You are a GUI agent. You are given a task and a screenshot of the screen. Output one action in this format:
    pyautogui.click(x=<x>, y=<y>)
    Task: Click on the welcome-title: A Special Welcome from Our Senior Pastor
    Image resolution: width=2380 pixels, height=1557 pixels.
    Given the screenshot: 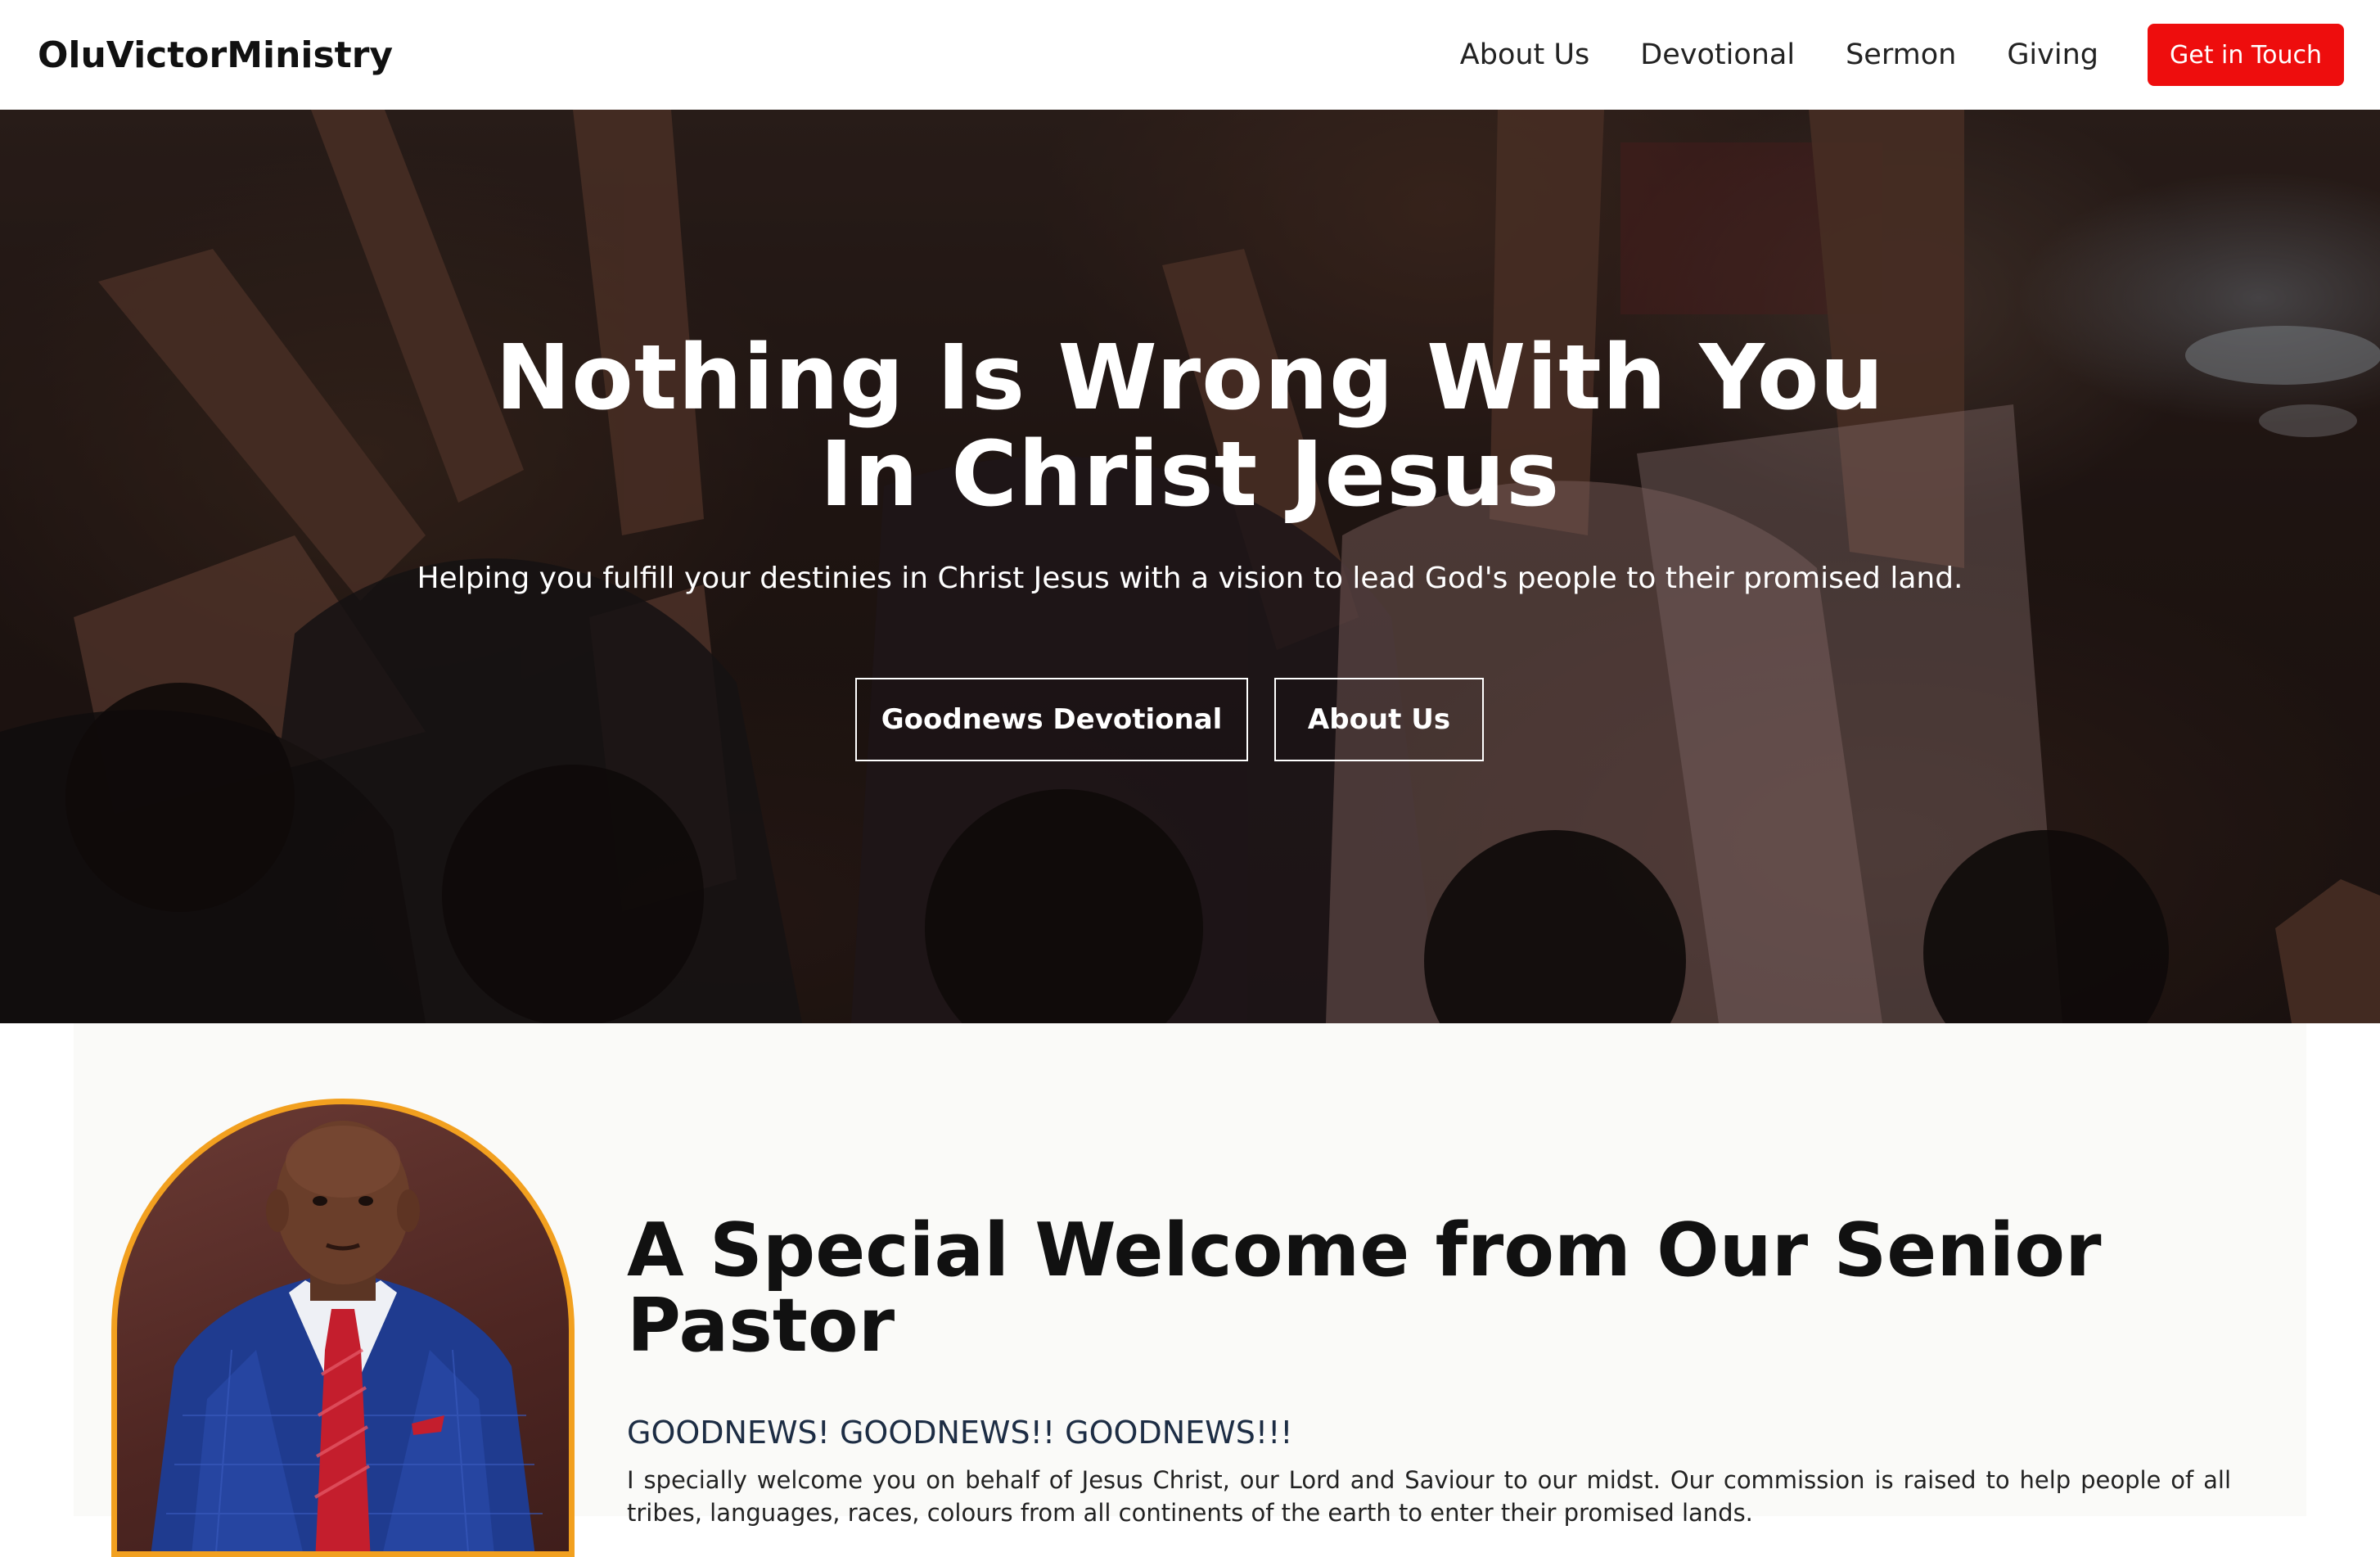 What is the action you would take?
    pyautogui.click(x=1365, y=1288)
    